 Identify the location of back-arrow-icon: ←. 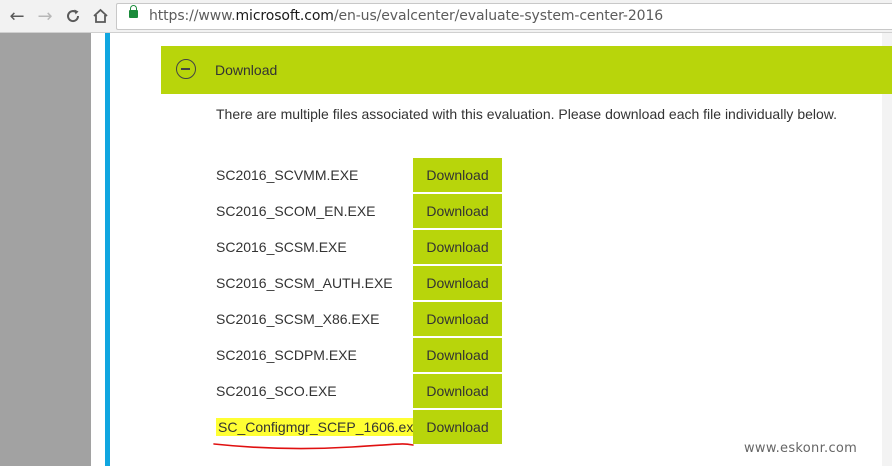
(17, 16).